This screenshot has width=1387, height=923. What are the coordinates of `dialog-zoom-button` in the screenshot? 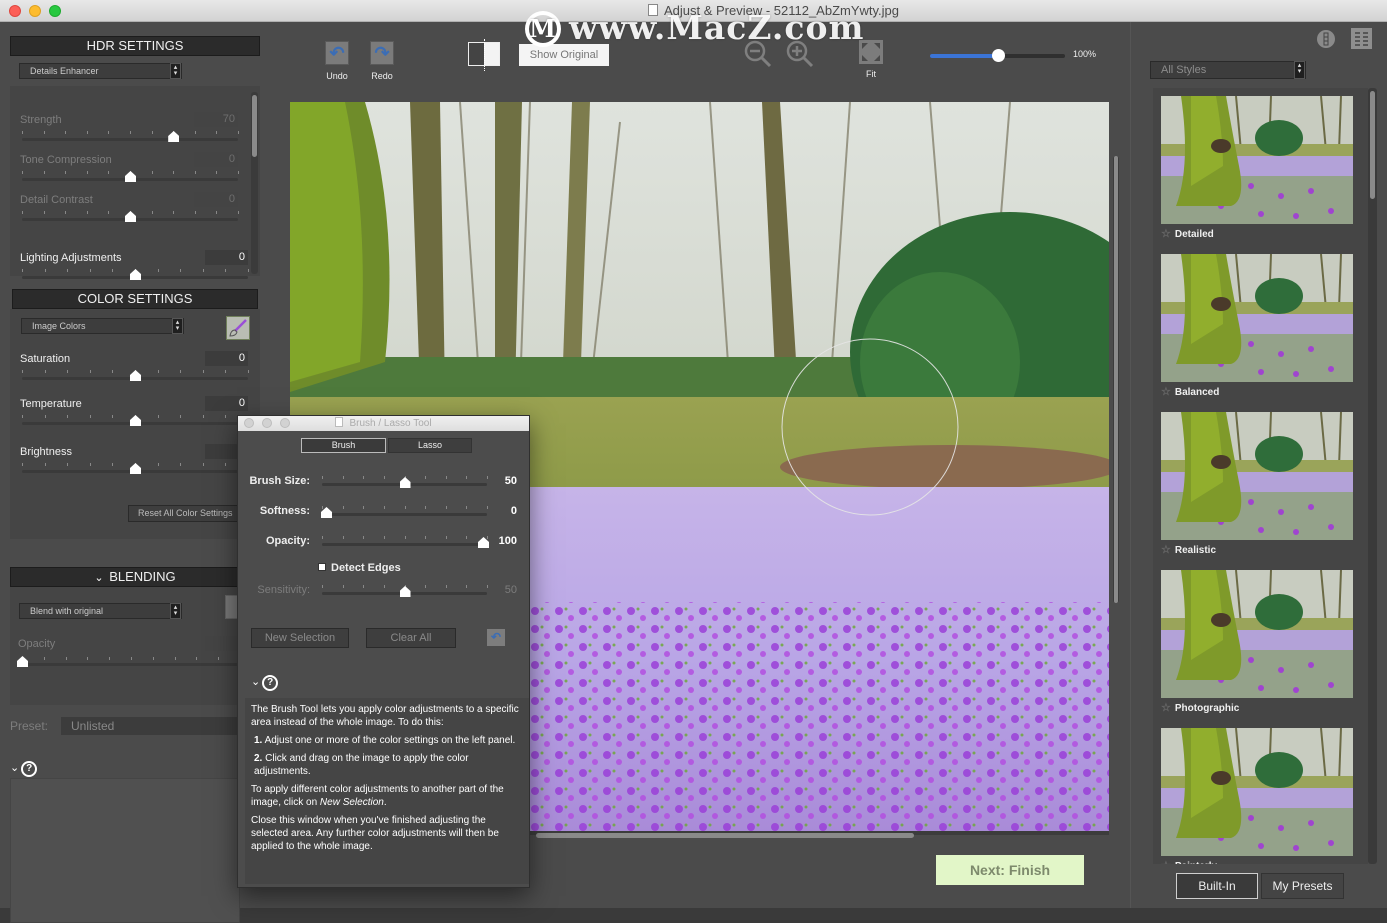 It's located at (285, 423).